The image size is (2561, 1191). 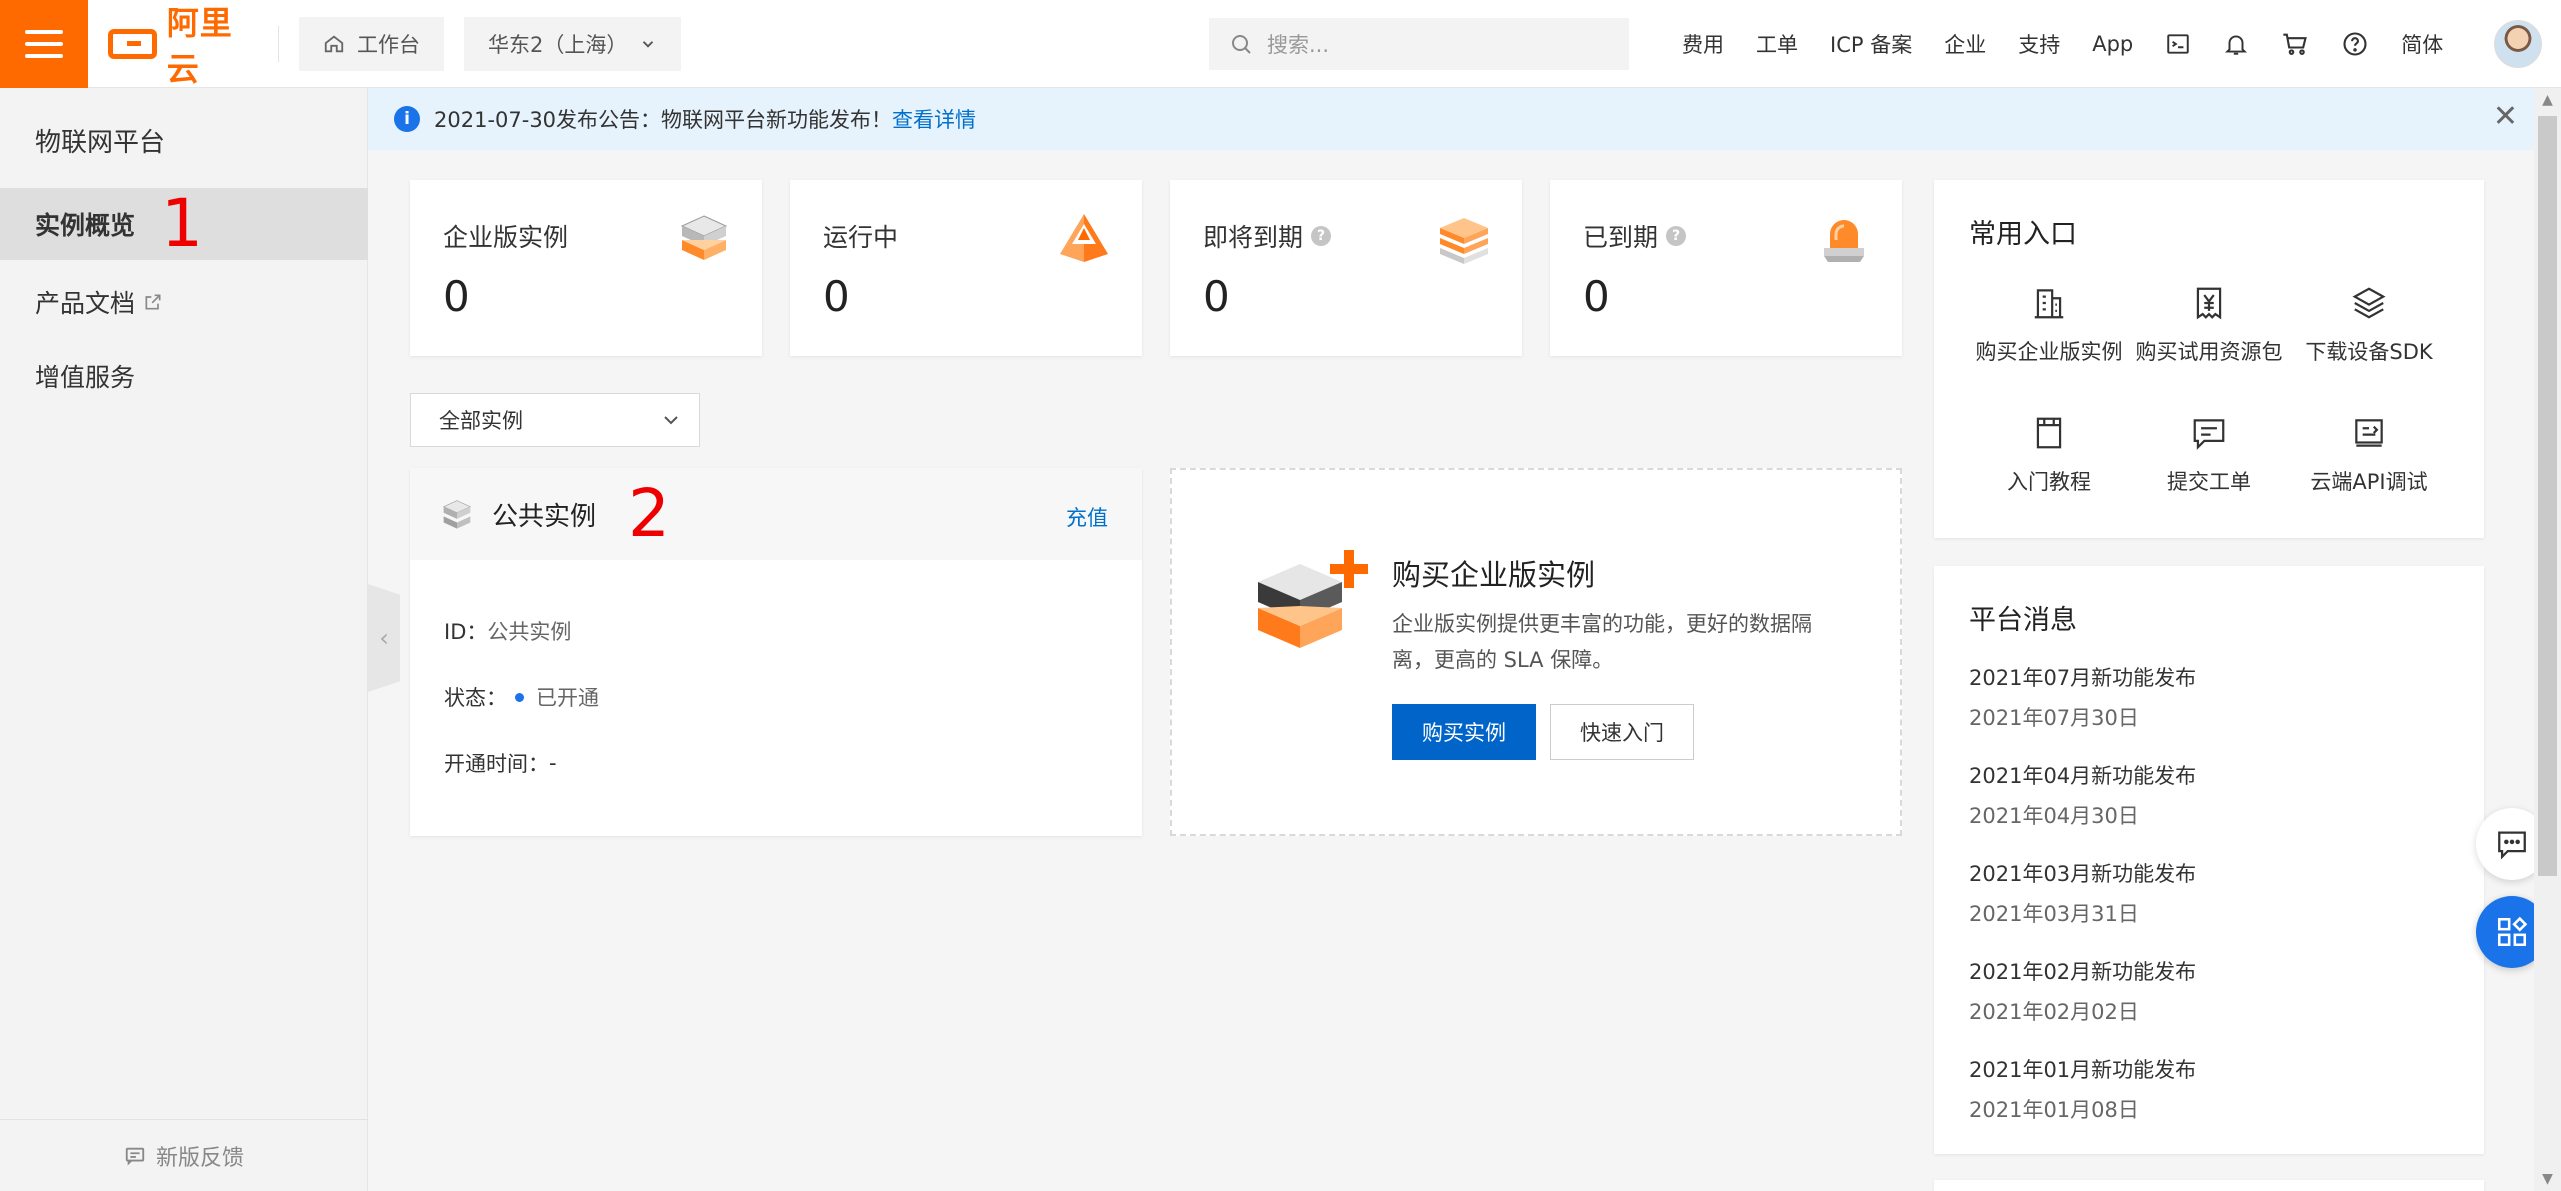 I want to click on stat-label: 运行中, so click(x=861, y=237).